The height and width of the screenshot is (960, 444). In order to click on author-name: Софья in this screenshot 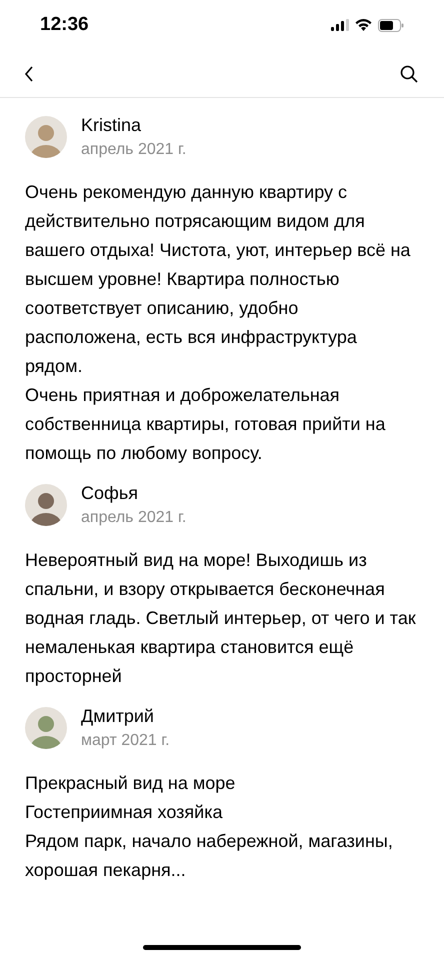, I will do `click(110, 493)`.